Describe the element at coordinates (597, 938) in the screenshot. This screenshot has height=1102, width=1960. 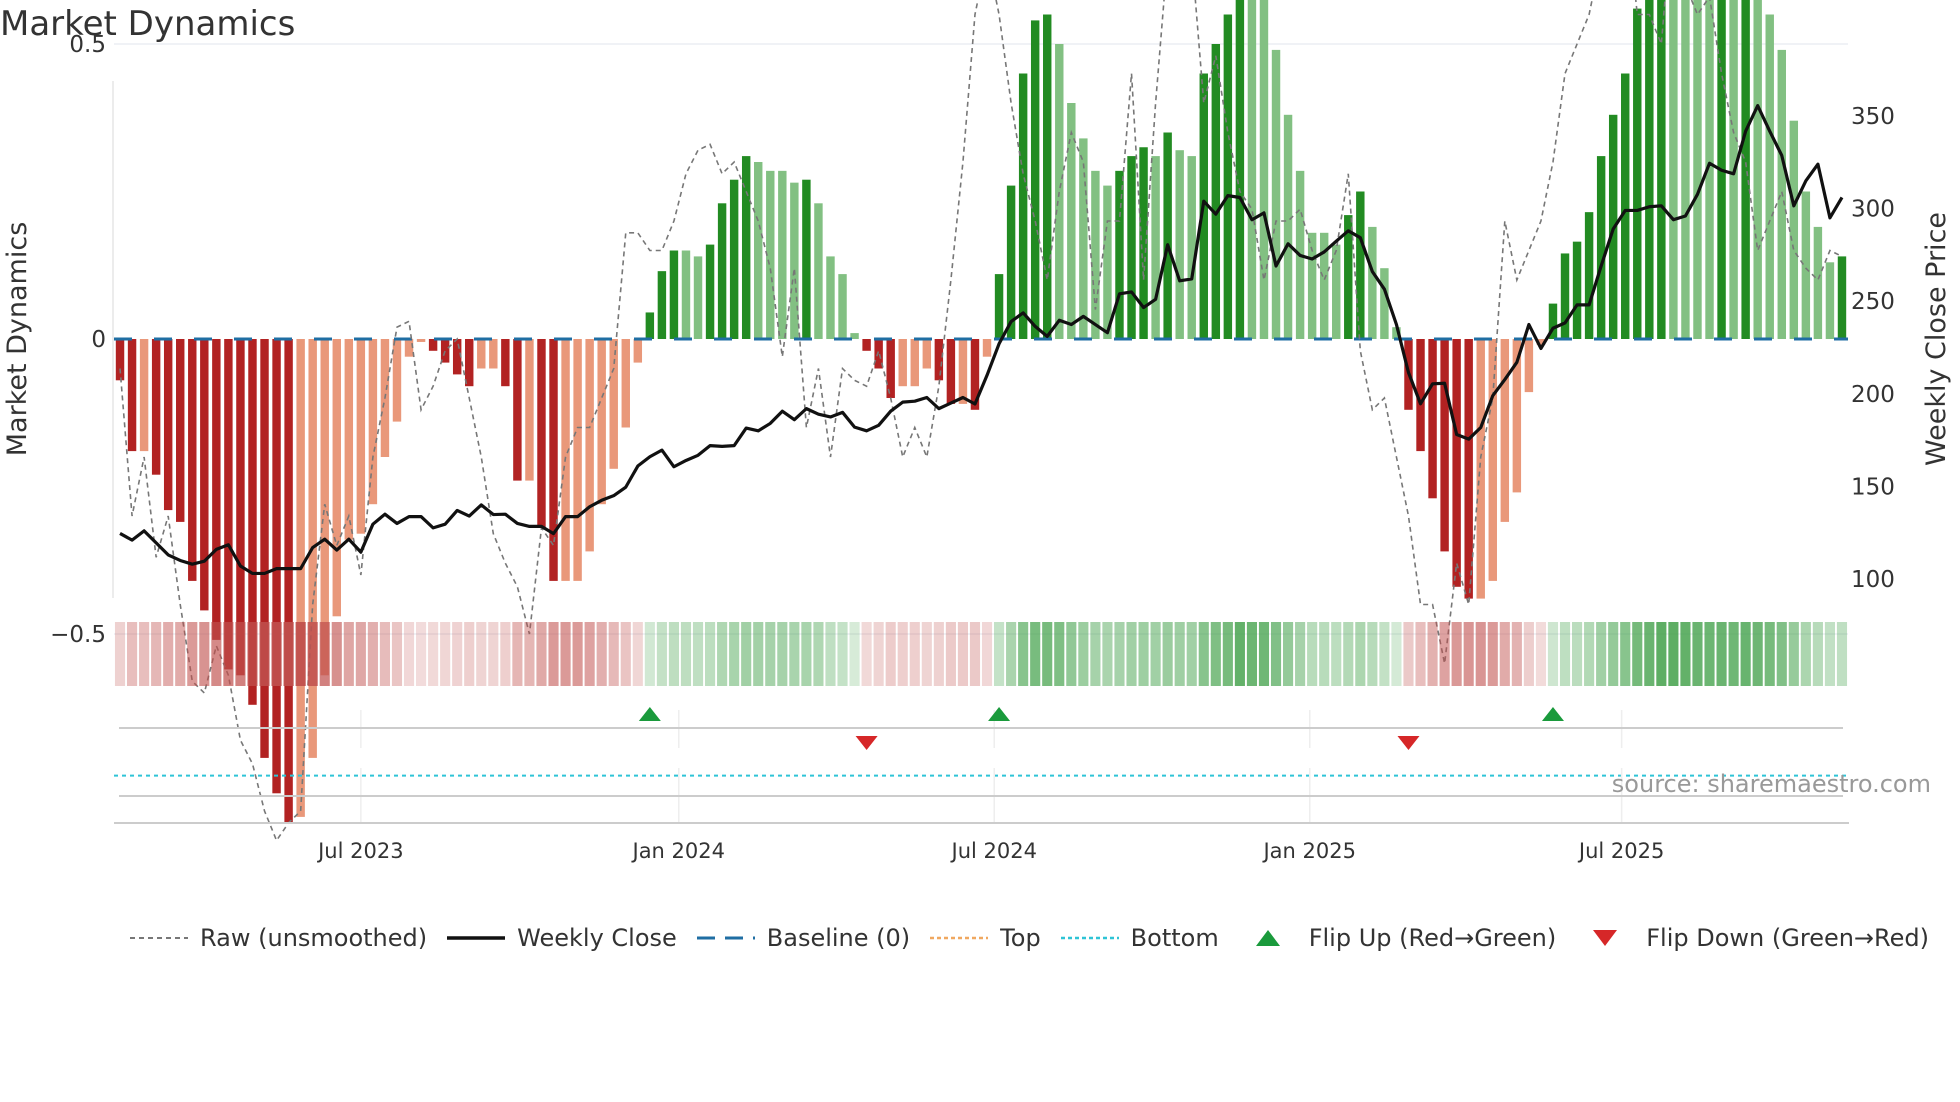
I see `legend-close-label: Weekly Close` at that location.